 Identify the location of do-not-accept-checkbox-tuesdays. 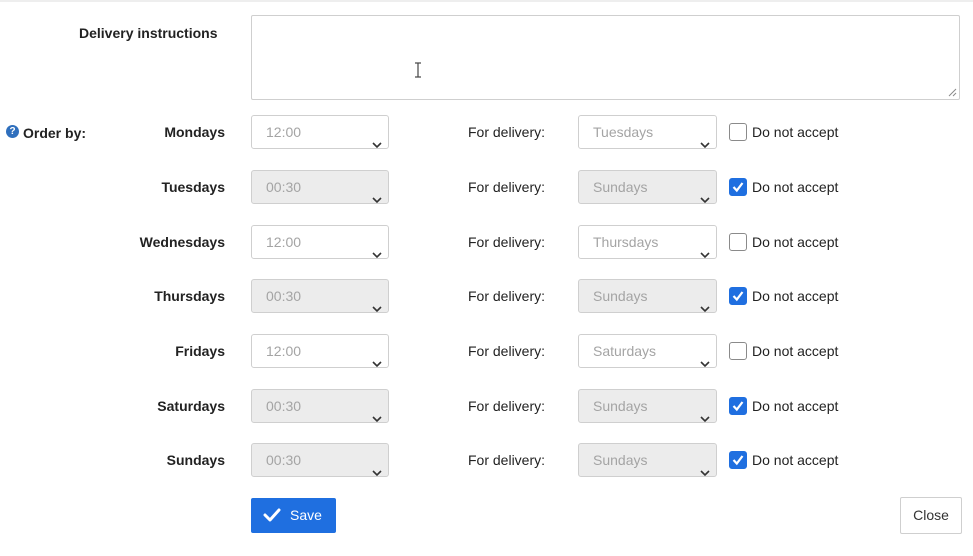
(738, 187).